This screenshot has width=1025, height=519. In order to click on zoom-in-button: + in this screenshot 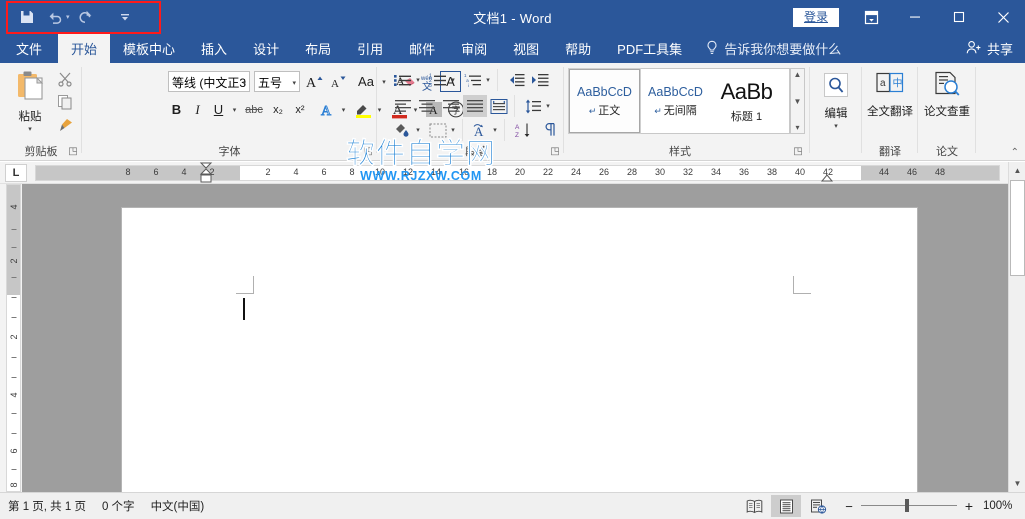, I will do `click(969, 506)`.